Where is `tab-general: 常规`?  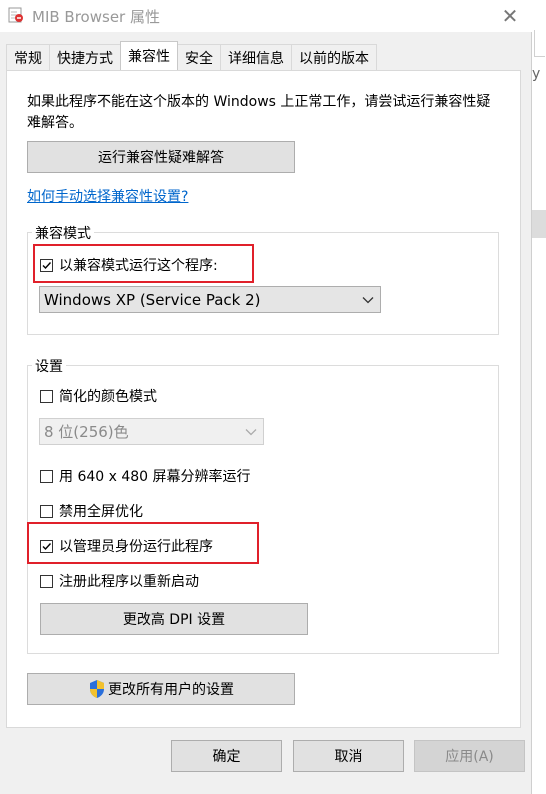 tab-general: 常规 is located at coordinates (28, 57).